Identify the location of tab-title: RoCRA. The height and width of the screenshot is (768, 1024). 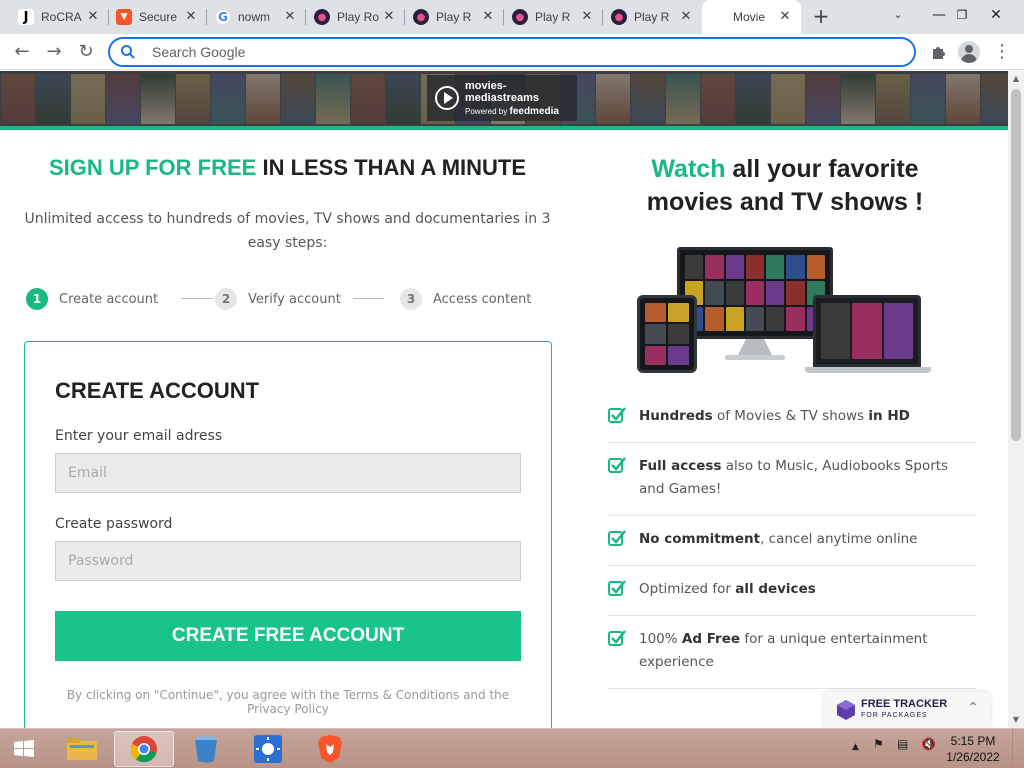
(61, 17).